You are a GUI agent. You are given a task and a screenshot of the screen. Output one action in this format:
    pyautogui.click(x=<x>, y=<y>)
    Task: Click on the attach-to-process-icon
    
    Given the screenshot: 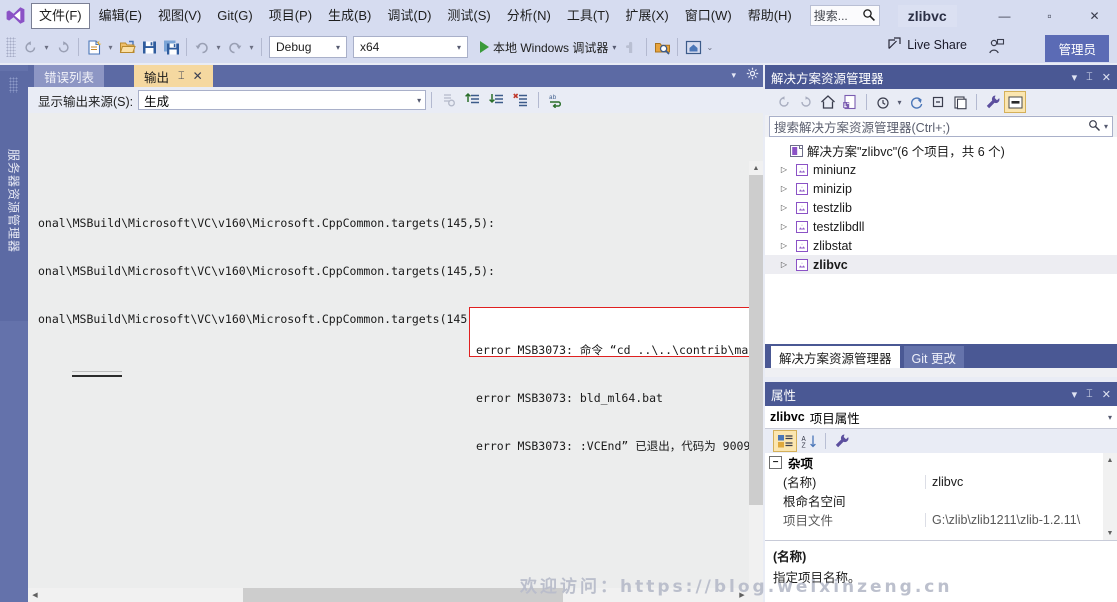 What is the action you would take?
    pyautogui.click(x=631, y=47)
    